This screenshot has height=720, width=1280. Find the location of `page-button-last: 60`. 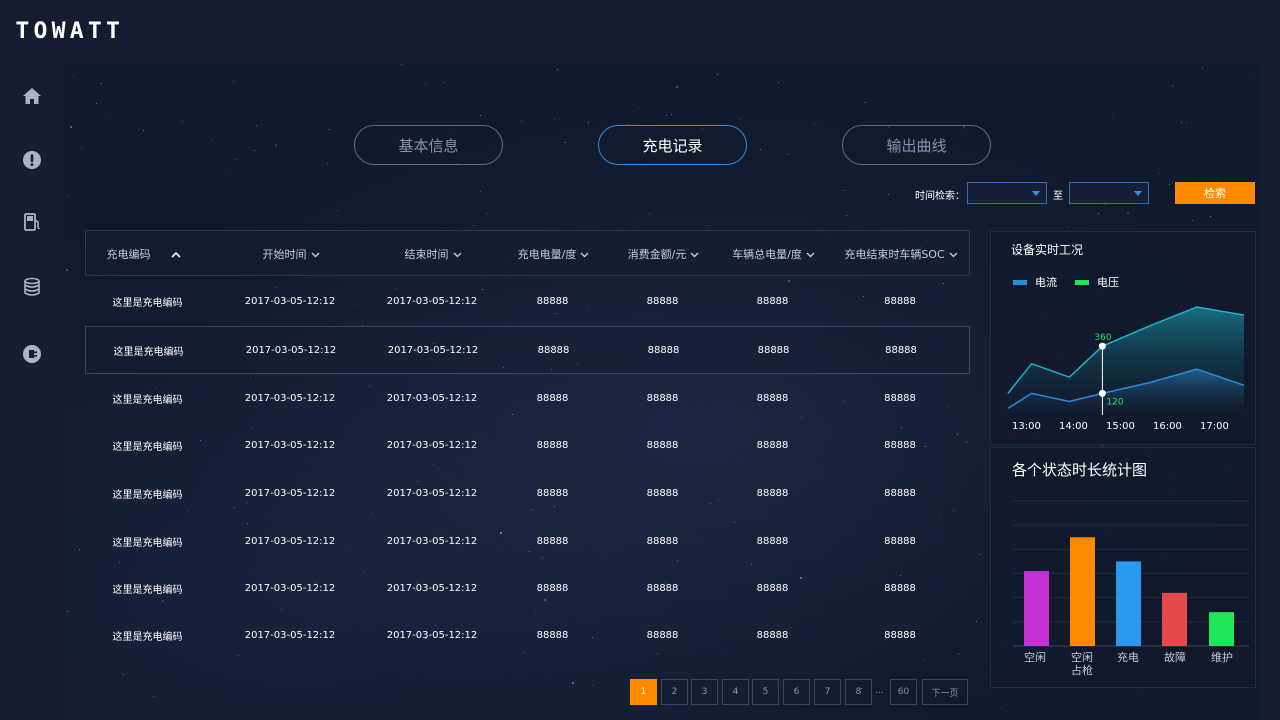

page-button-last: 60 is located at coordinates (903, 692).